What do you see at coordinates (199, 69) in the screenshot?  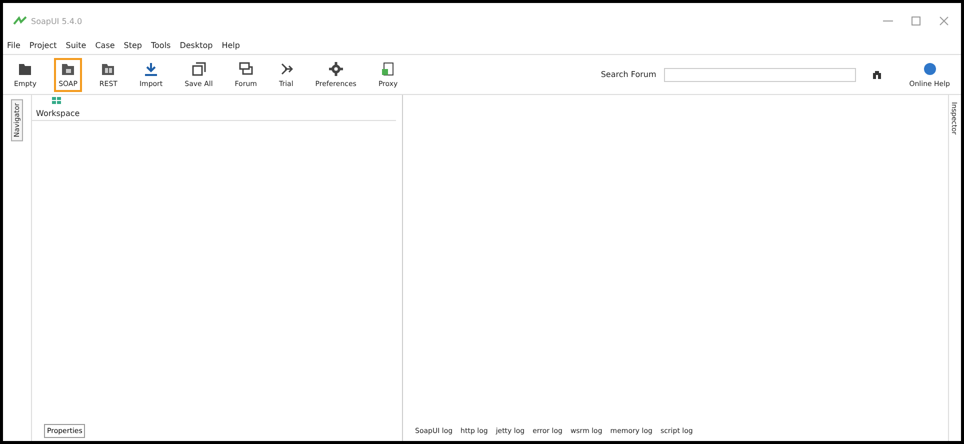 I see `save-icon` at bounding box center [199, 69].